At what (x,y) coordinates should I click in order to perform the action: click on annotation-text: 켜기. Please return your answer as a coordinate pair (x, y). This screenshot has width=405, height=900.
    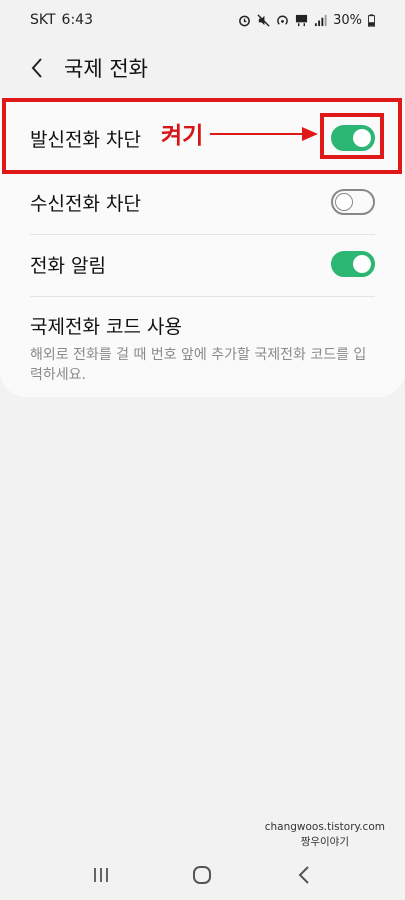
    Looking at the image, I should click on (182, 136).